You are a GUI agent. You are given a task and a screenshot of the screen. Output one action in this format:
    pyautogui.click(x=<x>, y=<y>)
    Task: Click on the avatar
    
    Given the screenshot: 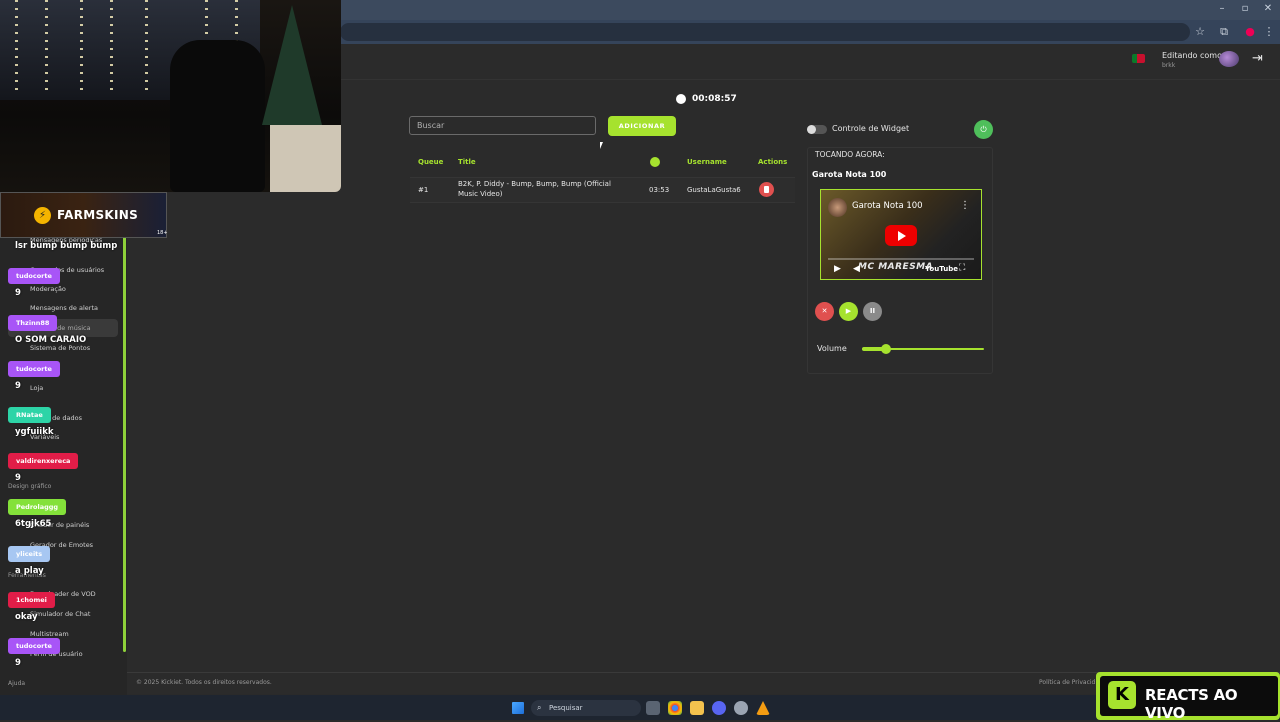 What is the action you would take?
    pyautogui.click(x=1229, y=59)
    